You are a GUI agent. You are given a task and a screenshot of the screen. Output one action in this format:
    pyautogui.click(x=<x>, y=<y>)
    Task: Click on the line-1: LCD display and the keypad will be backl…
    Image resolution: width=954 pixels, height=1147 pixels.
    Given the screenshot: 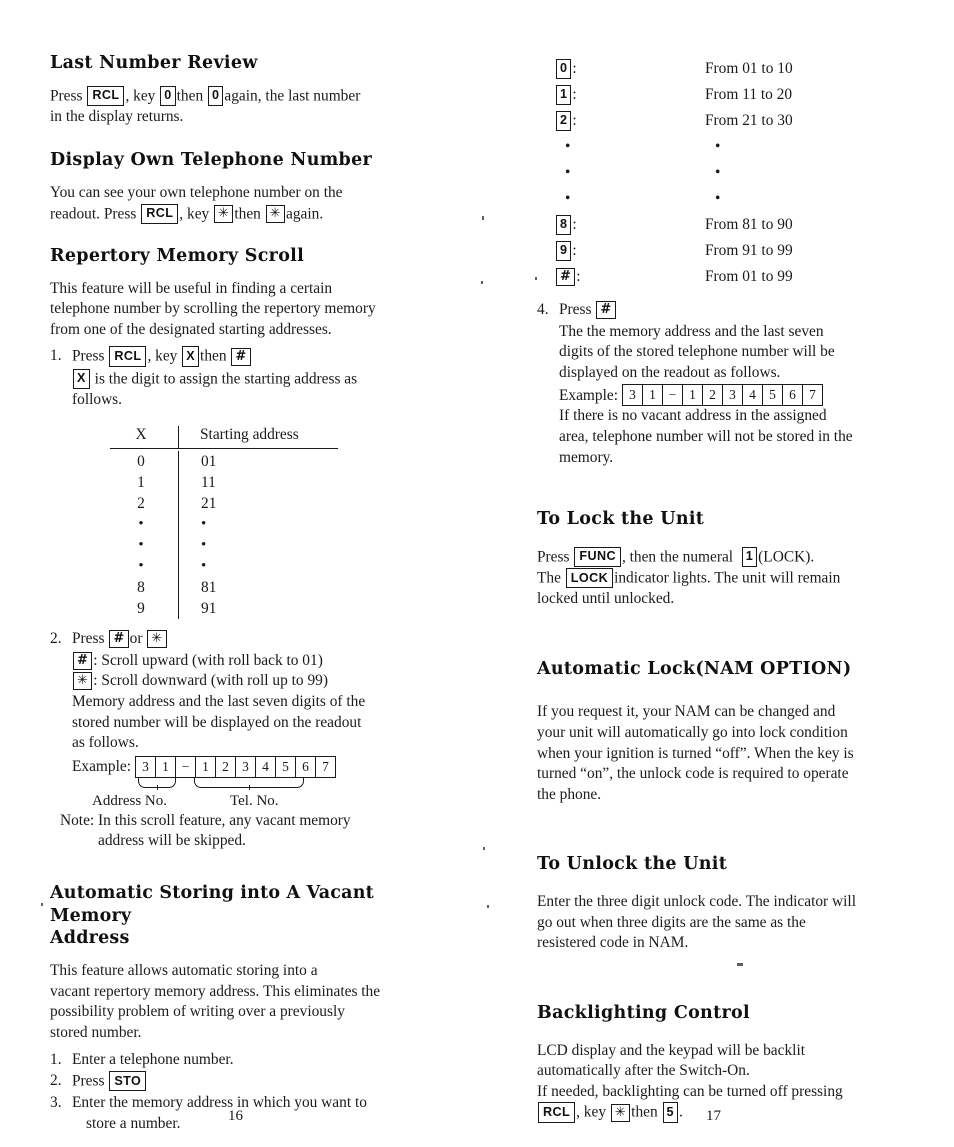 What is the action you would take?
    pyautogui.click(x=671, y=1050)
    